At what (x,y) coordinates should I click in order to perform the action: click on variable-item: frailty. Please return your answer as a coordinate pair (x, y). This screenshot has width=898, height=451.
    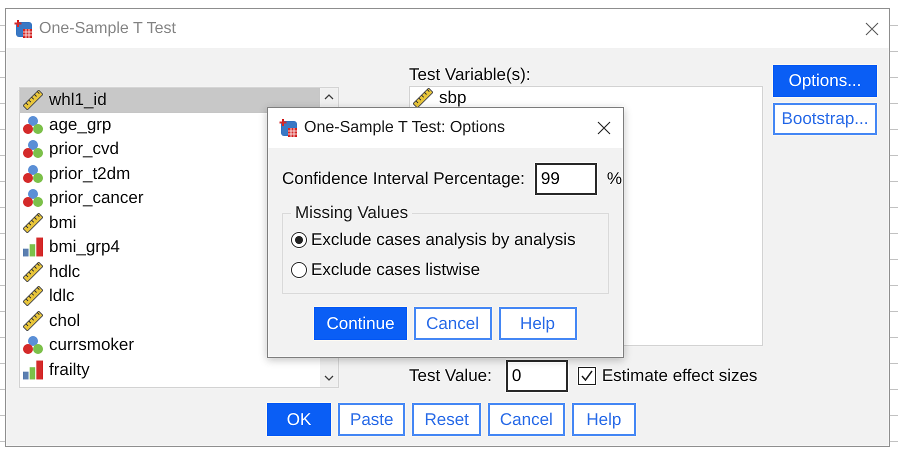
    Looking at the image, I should click on (170, 370).